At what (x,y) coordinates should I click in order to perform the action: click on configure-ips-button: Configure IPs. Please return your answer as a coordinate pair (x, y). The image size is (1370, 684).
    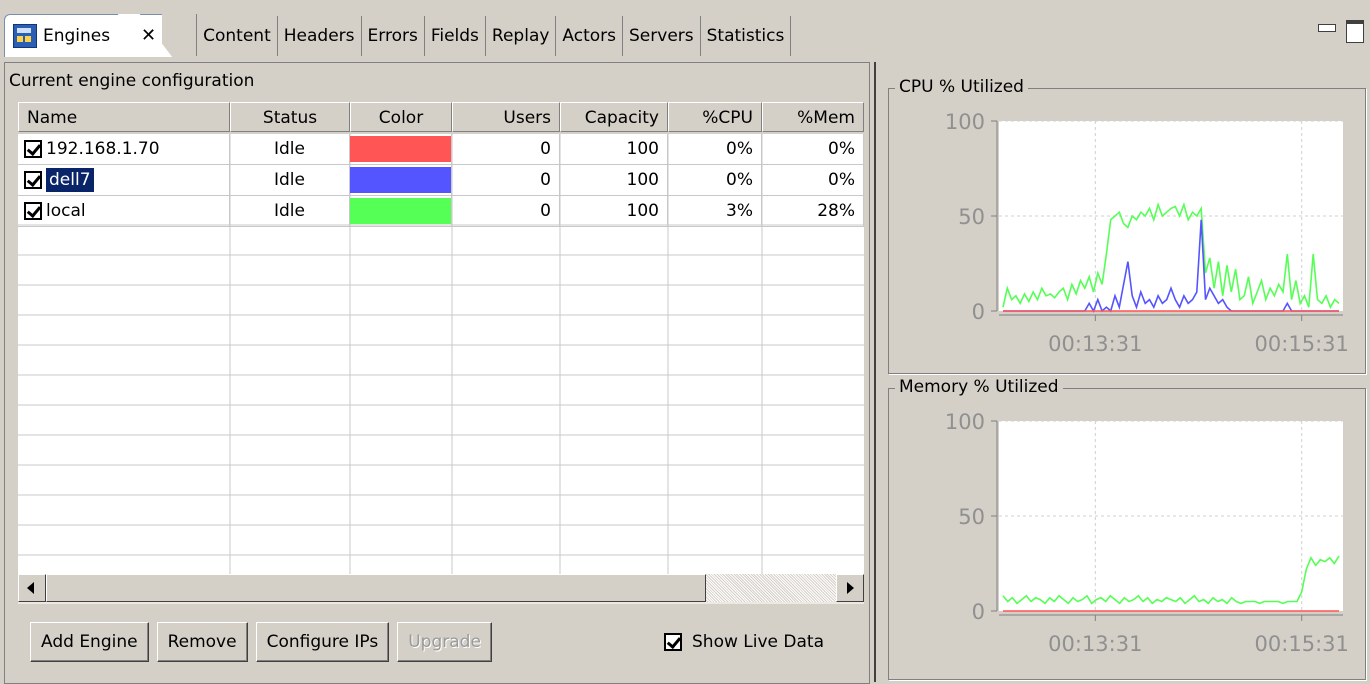
    Looking at the image, I should click on (322, 642).